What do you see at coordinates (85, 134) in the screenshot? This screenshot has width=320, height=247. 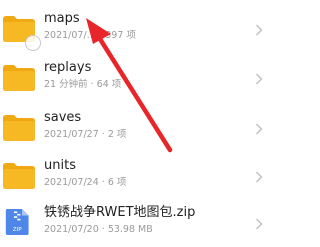 I see `file-meta: 2021/07/27 · 2 项` at bounding box center [85, 134].